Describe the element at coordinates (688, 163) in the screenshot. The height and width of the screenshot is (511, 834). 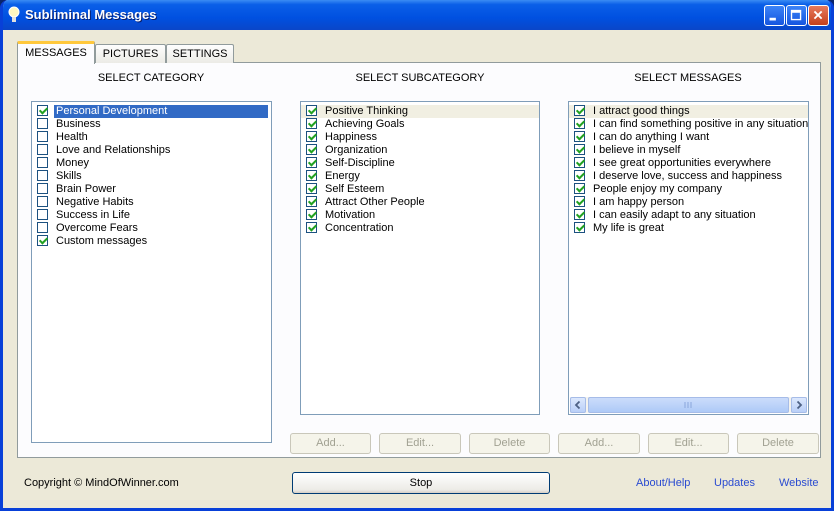
I see `message-item: I see great opportunities everywhere` at that location.